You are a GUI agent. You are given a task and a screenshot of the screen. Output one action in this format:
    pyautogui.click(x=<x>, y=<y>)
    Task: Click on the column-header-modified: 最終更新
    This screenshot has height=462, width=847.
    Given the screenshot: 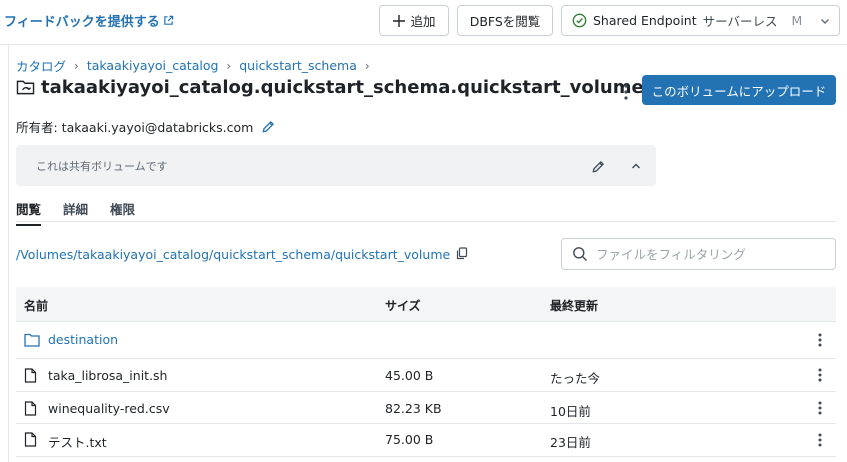 What is the action you would take?
    pyautogui.click(x=574, y=305)
    